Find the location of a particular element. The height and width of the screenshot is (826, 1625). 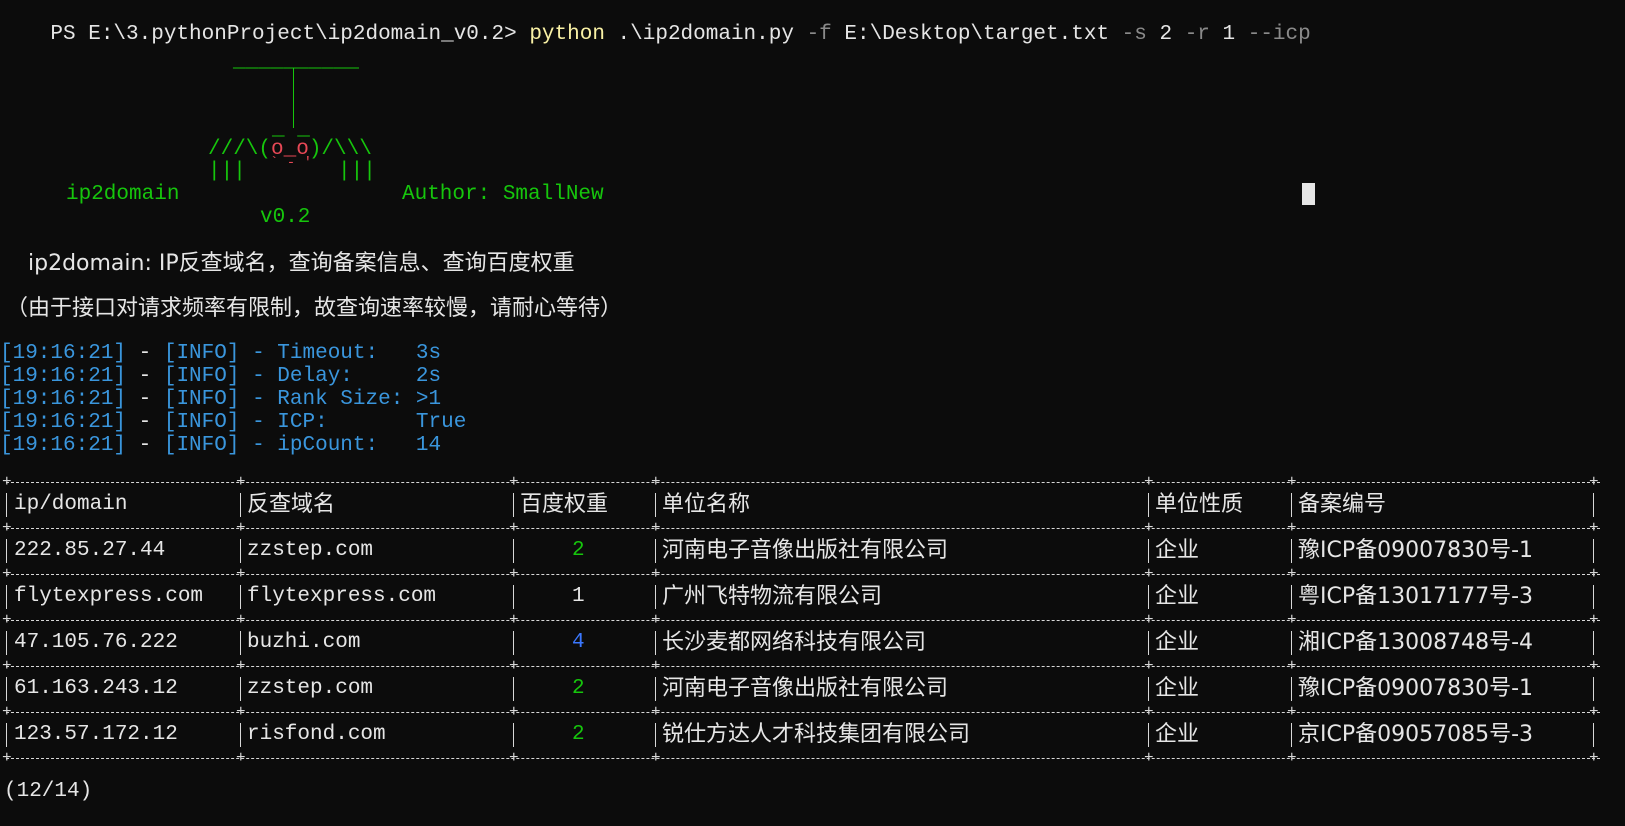

art-legs-left: ||| is located at coordinates (227, 171).